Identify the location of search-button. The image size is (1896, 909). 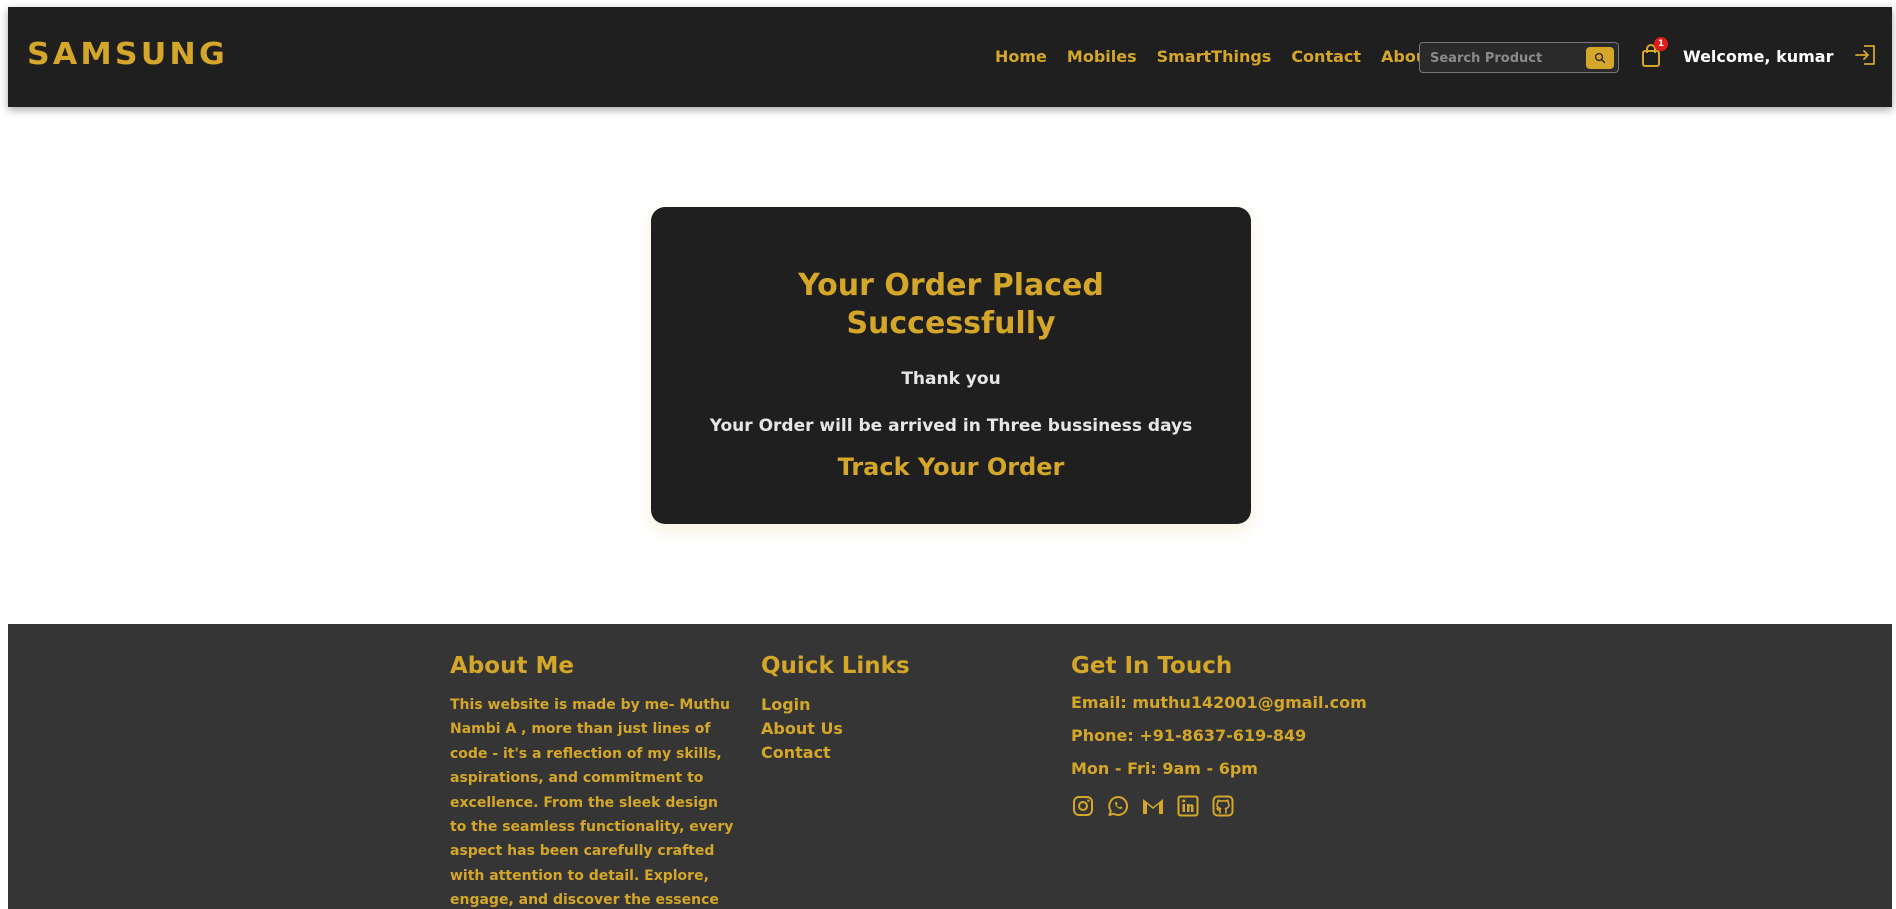
(1600, 58).